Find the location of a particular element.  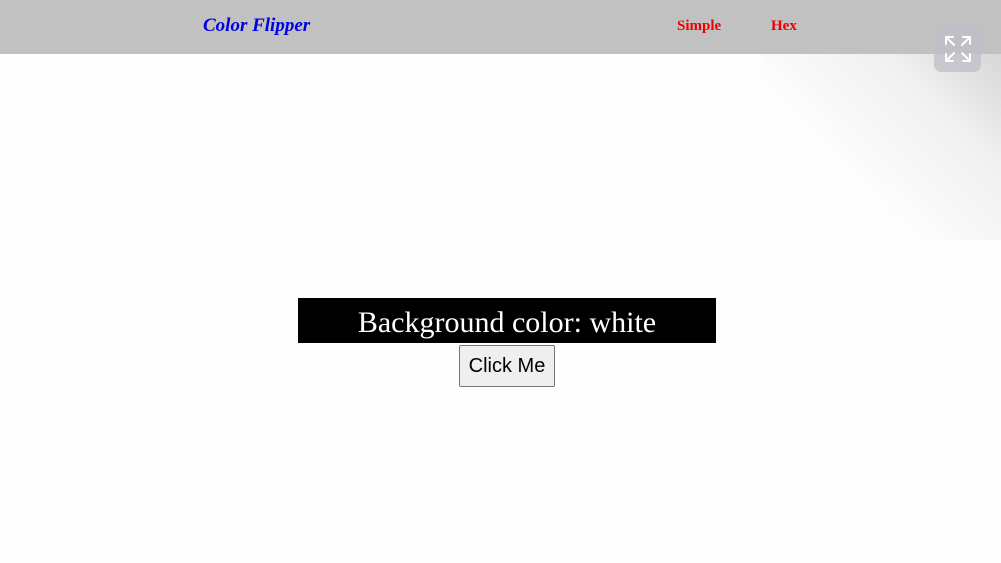

brand-logo: Color Flipper is located at coordinates (256, 26).